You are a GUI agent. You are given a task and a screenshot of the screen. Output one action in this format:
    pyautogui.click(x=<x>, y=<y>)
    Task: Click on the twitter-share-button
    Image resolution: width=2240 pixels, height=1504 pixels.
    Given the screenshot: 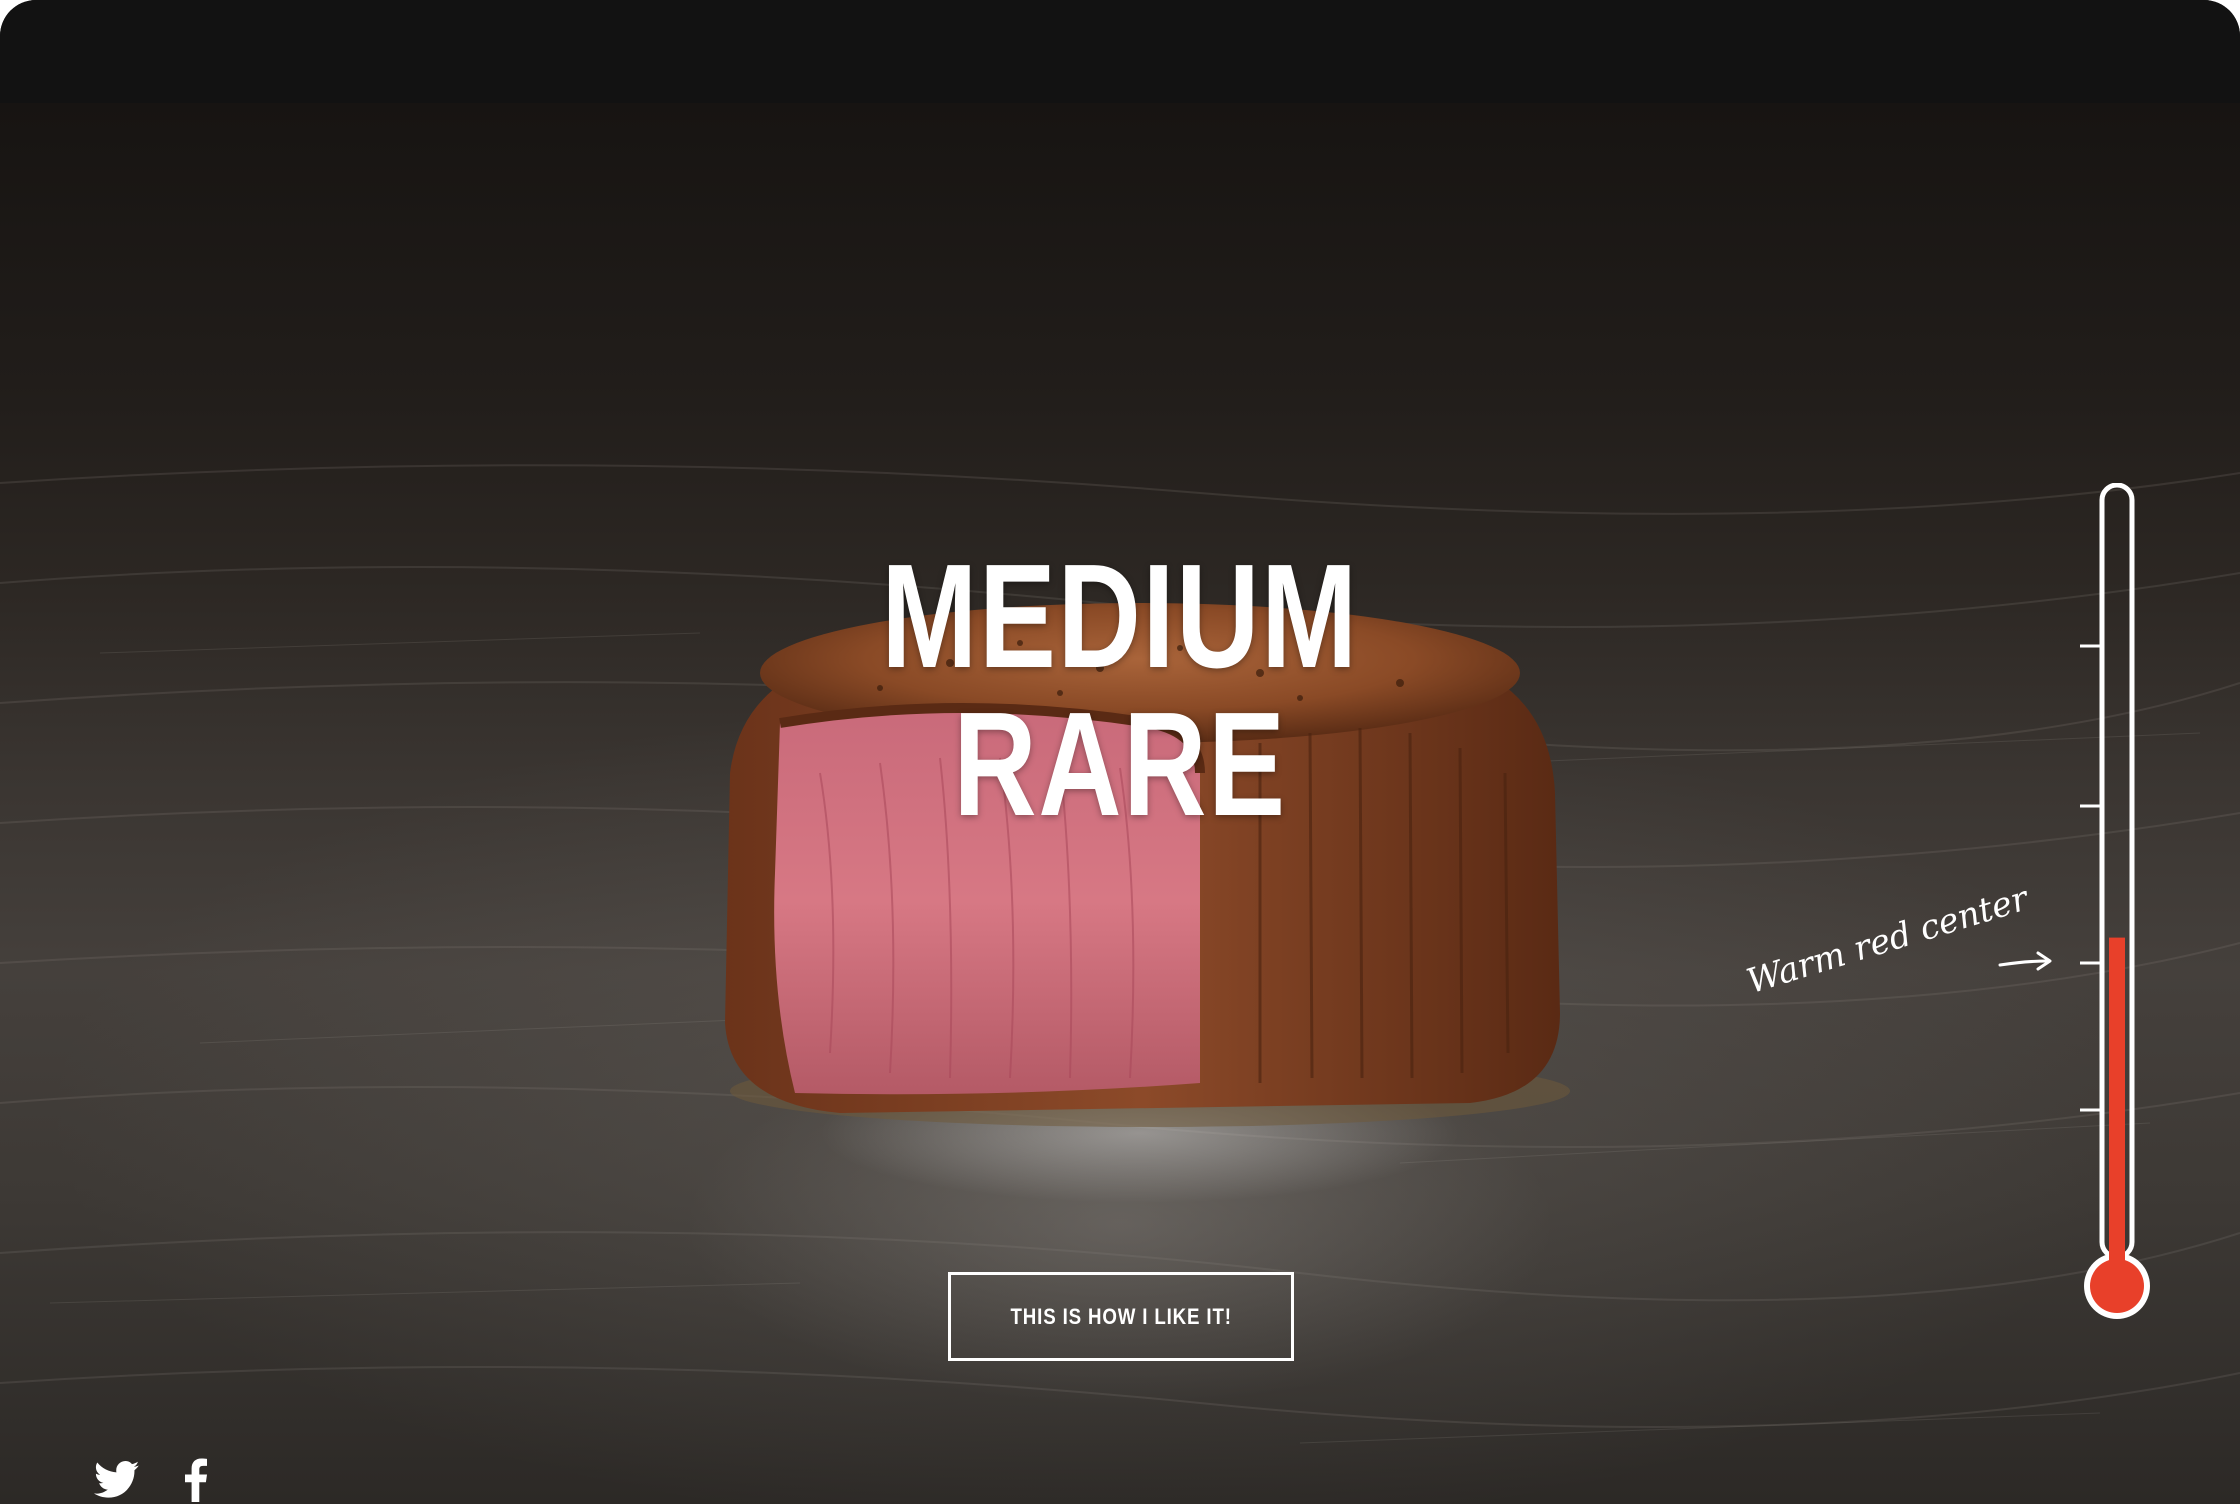 What is the action you would take?
    pyautogui.click(x=117, y=1479)
    